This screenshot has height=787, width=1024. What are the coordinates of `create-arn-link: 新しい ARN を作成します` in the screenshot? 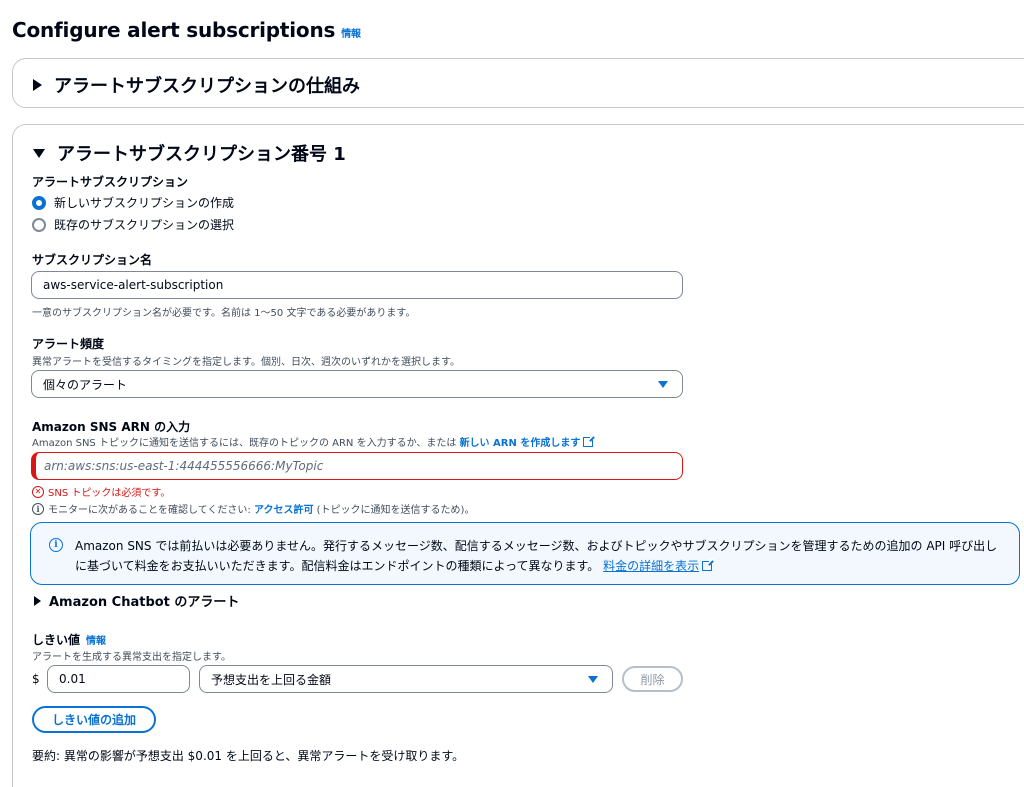 It's located at (520, 443).